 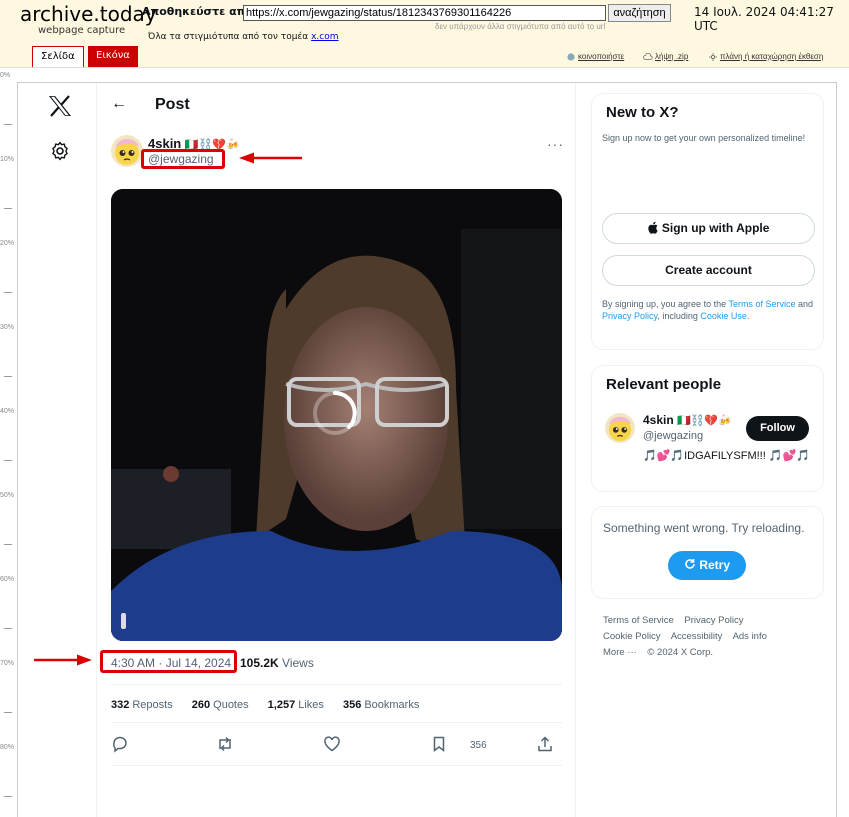 What do you see at coordinates (638, 620) in the screenshot?
I see `footer-terms-link: Terms of Service` at bounding box center [638, 620].